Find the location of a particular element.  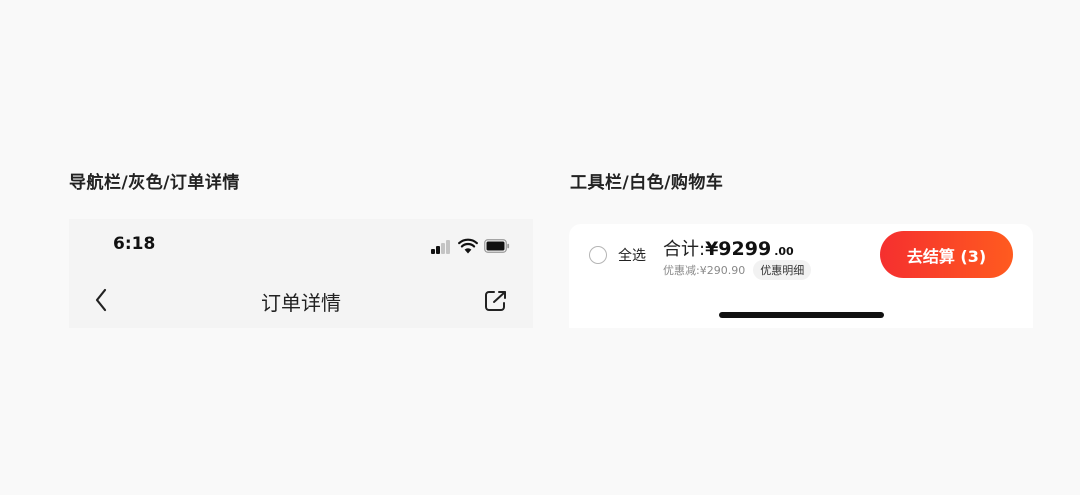

total-amount: ¥9299 is located at coordinates (738, 249).